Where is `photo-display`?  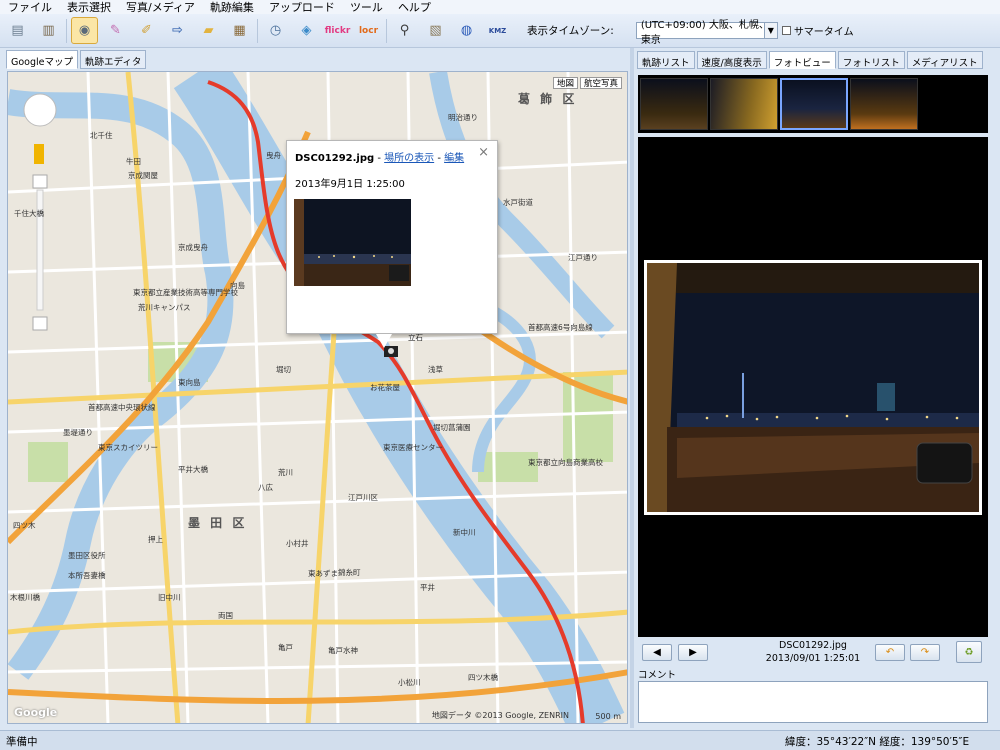
photo-display is located at coordinates (813, 387).